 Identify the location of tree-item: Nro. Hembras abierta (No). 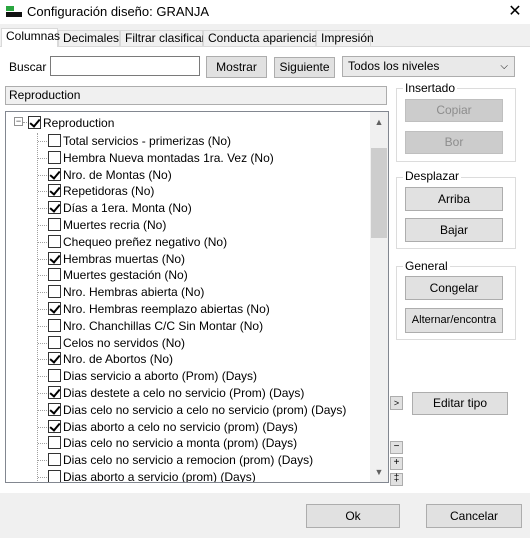
(188, 292).